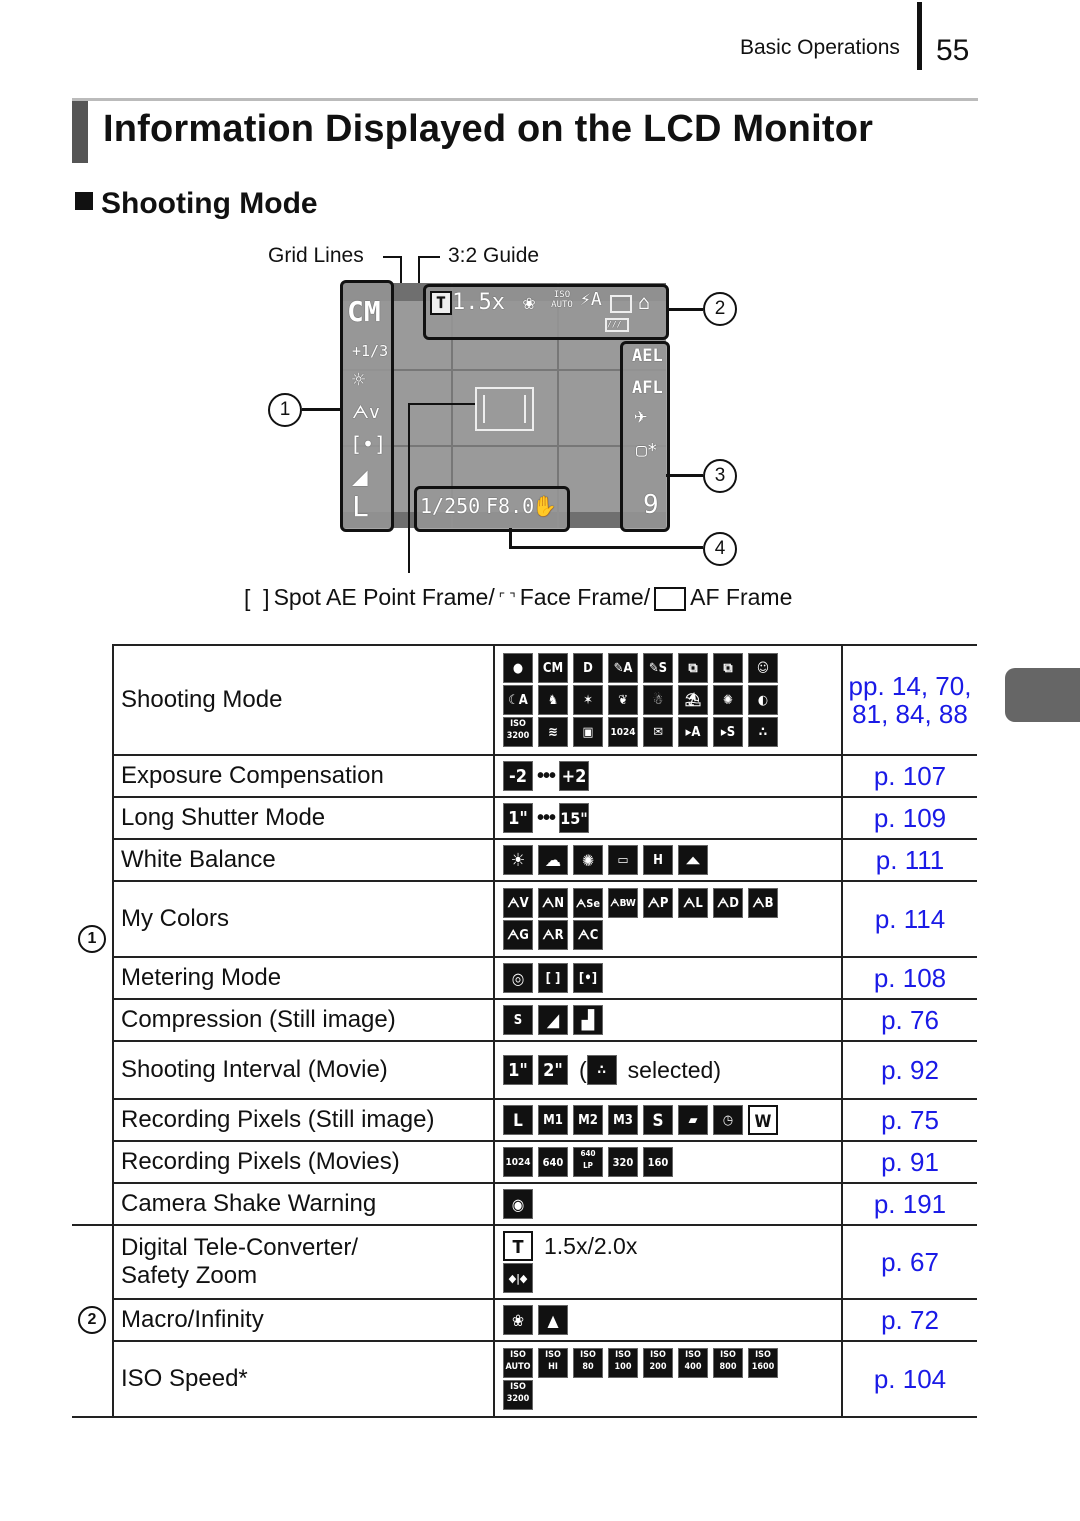 This screenshot has width=1080, height=1521. Describe the element at coordinates (909, 978) in the screenshot. I see `page-reference: p. 108` at that location.